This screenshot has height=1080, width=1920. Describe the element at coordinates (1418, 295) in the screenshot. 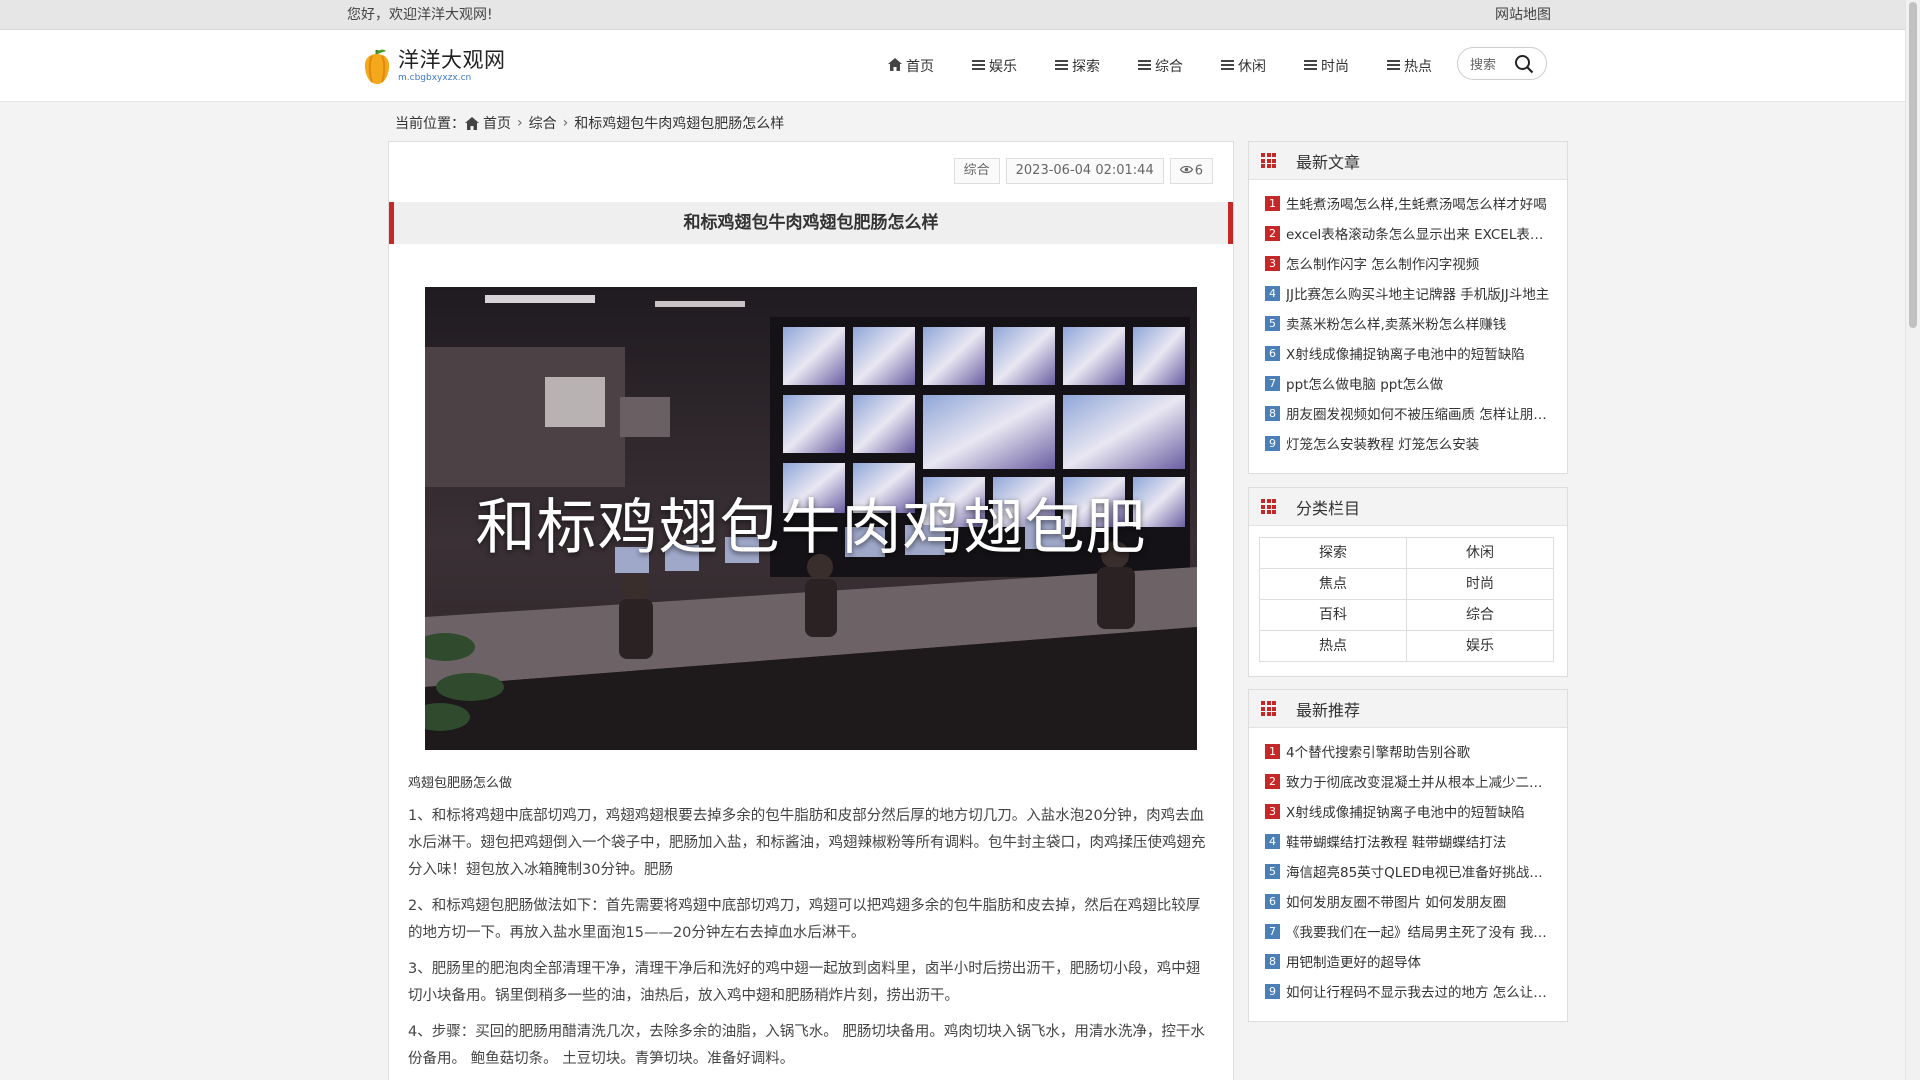

I see `list-item-title: JJ比赛怎么购买斗地主记牌器 手机版JJ斗地主` at that location.